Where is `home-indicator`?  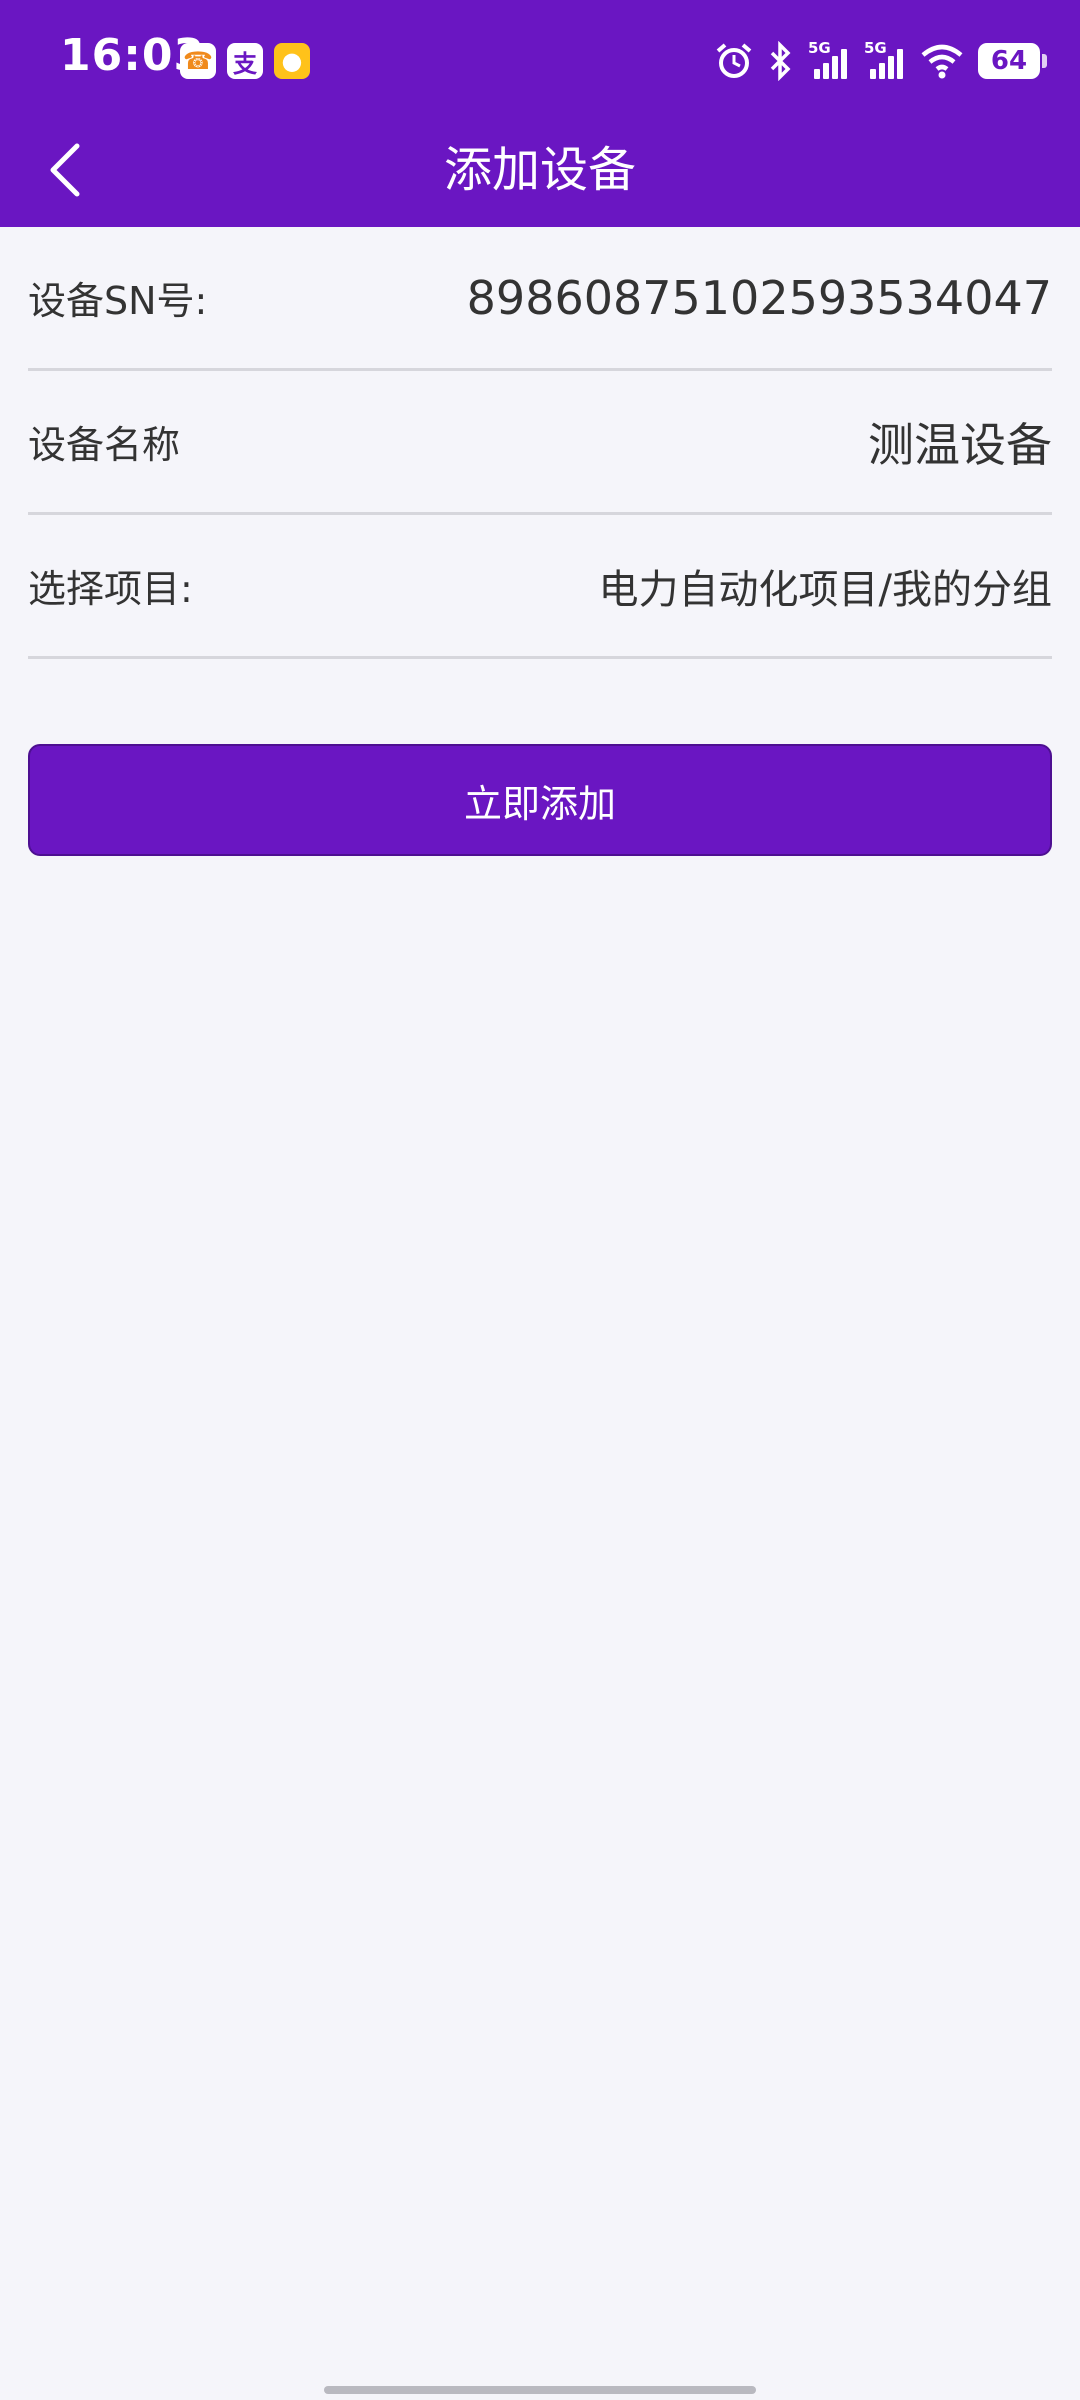 home-indicator is located at coordinates (540, 2390).